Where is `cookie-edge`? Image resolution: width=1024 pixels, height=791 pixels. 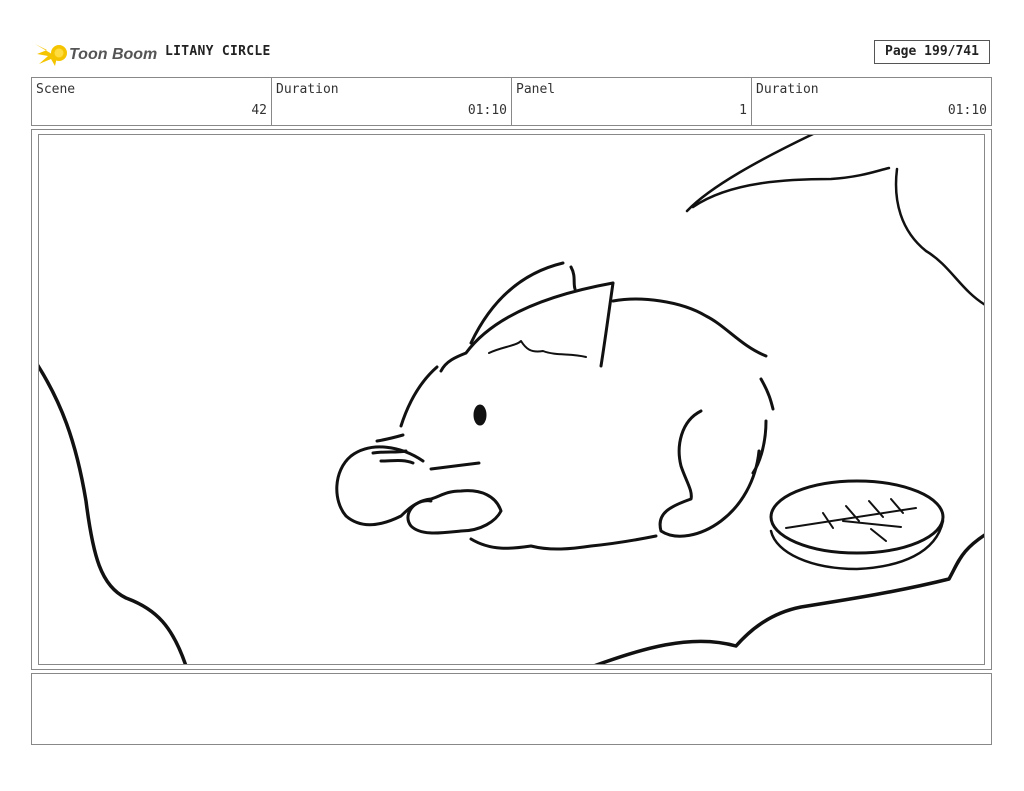 cookie-edge is located at coordinates (857, 545).